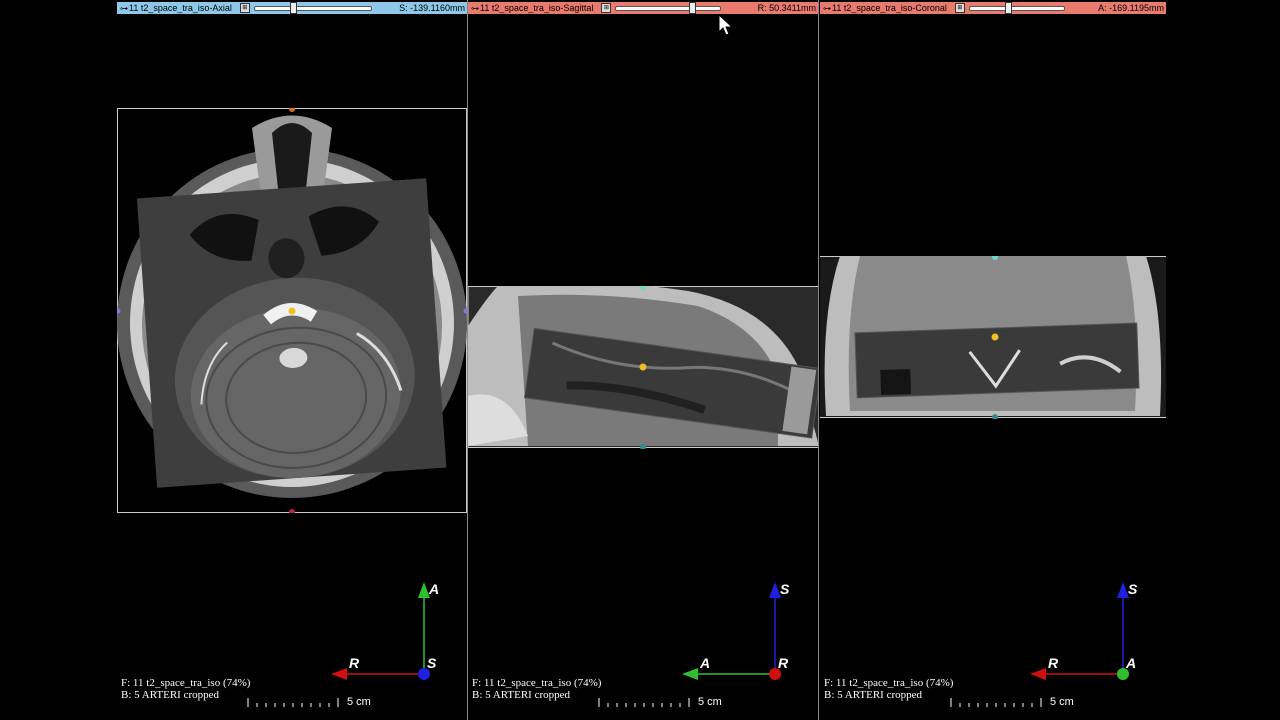 The image size is (1280, 720). Describe the element at coordinates (668, 8) in the screenshot. I see `sagittal-slice-slider` at that location.